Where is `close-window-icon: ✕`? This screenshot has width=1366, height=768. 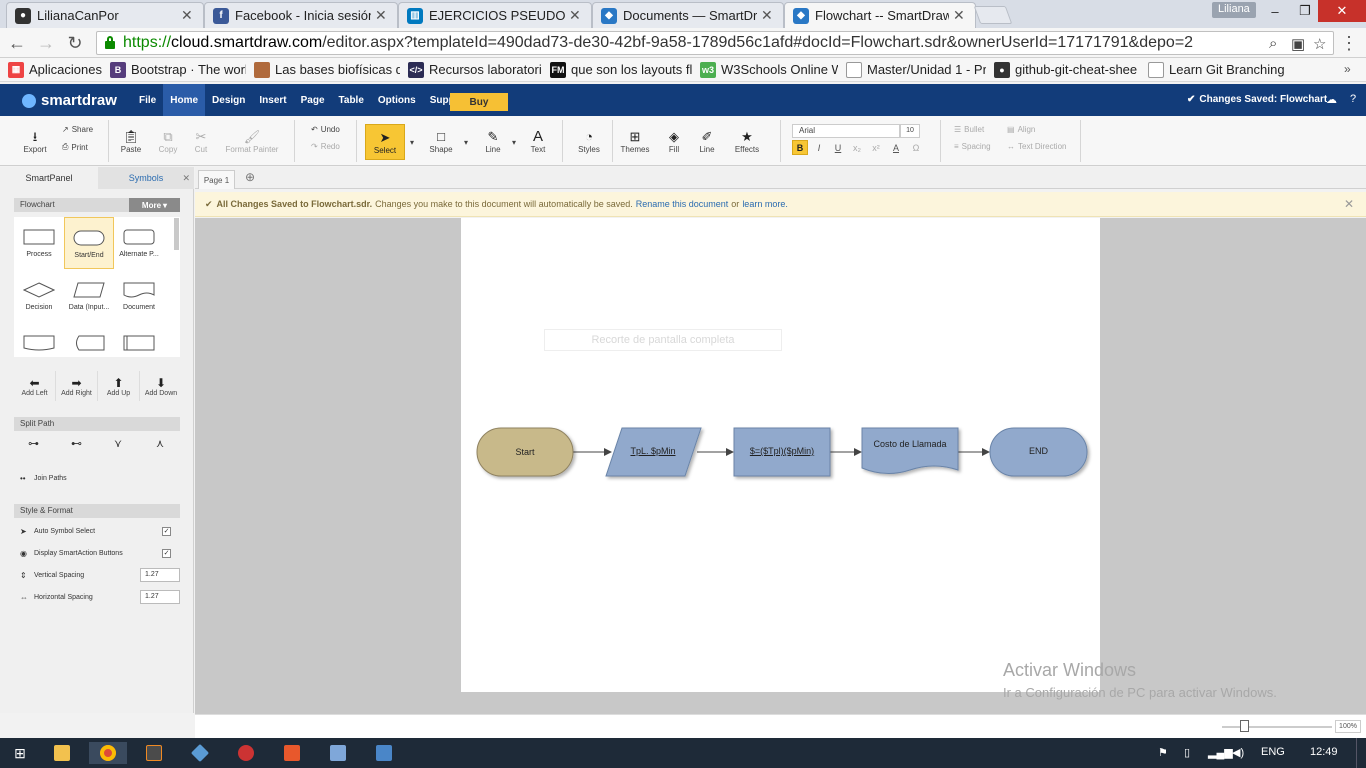 close-window-icon: ✕ is located at coordinates (1342, 11).